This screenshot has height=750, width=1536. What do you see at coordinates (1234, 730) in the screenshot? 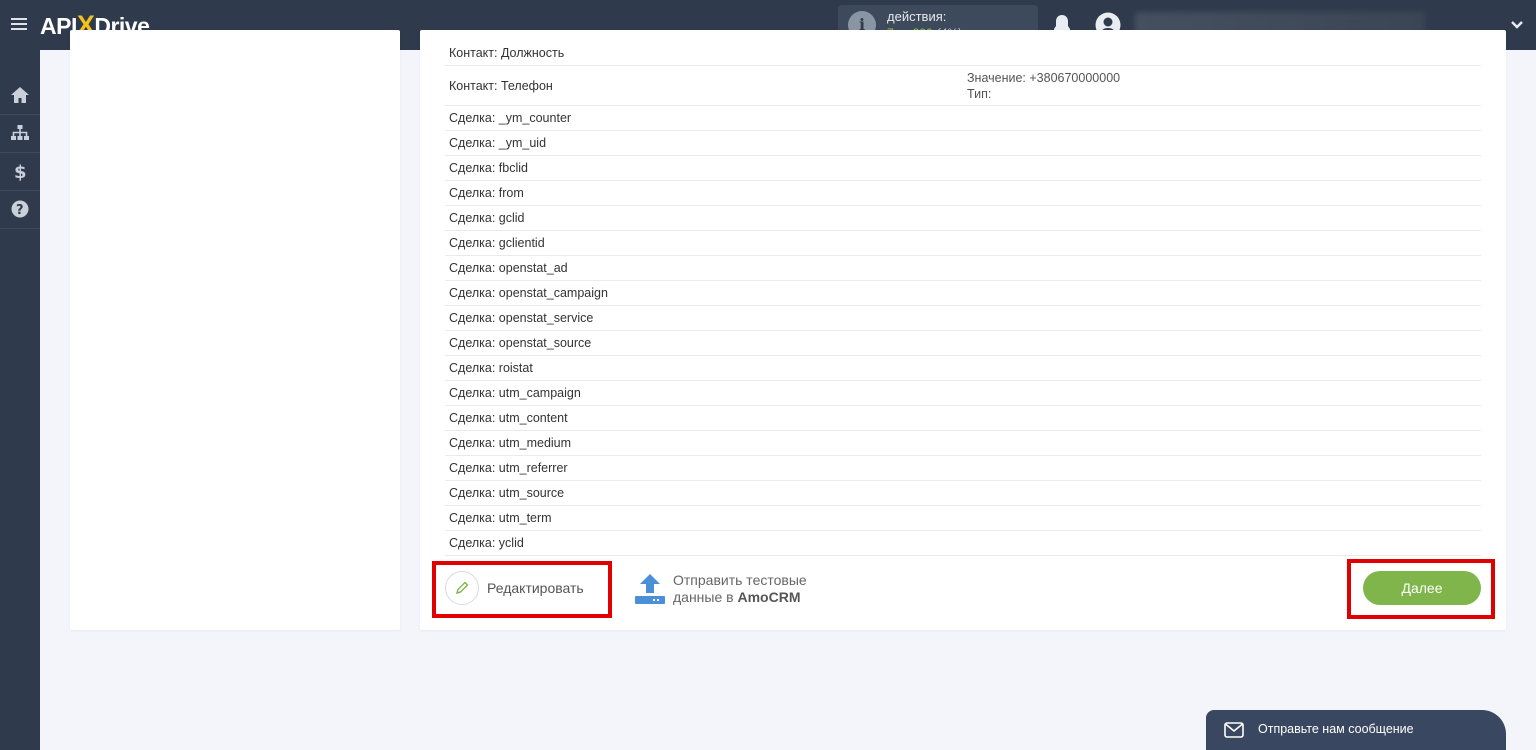
I see `envelope-icon` at bounding box center [1234, 730].